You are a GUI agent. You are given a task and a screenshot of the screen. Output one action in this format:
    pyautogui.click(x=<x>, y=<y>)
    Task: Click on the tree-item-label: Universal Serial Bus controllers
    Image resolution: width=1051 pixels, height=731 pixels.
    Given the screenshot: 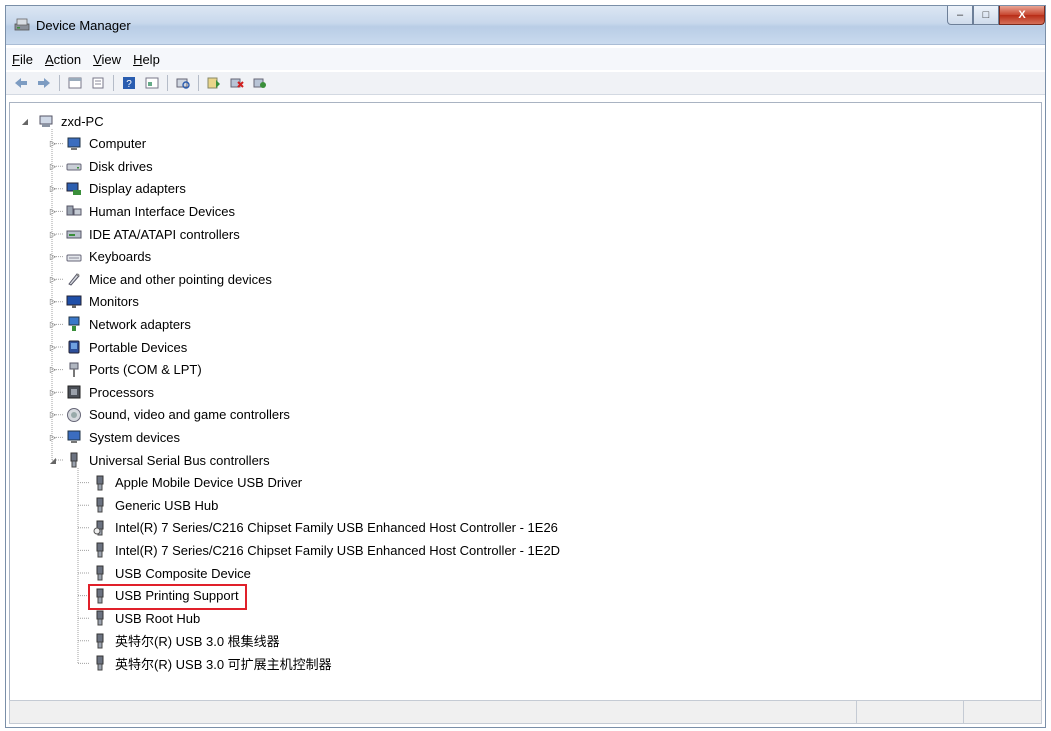 What is the action you would take?
    pyautogui.click(x=179, y=460)
    